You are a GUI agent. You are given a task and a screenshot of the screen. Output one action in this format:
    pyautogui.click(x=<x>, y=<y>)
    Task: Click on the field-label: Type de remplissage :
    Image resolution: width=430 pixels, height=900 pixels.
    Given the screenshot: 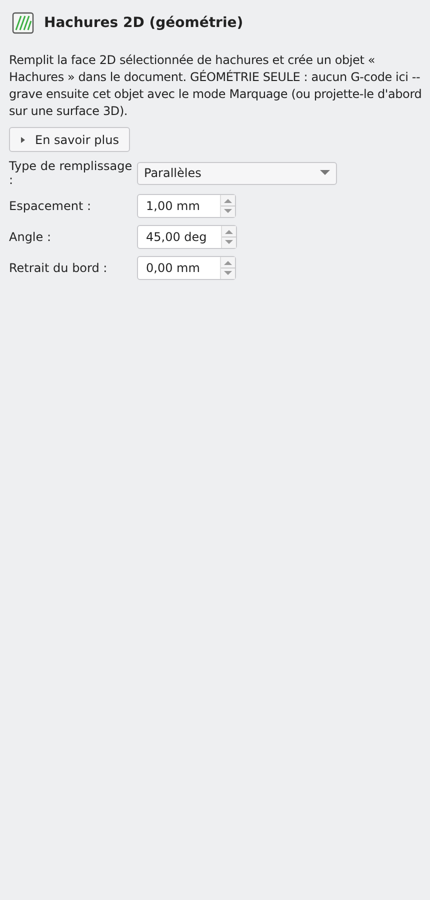 What is the action you would take?
    pyautogui.click(x=71, y=173)
    